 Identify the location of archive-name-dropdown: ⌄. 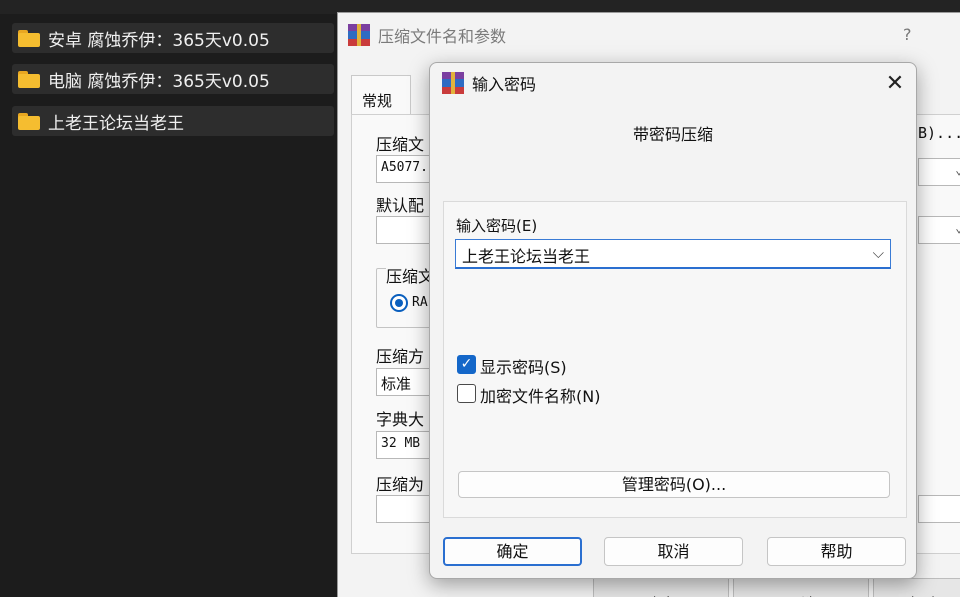
(939, 172).